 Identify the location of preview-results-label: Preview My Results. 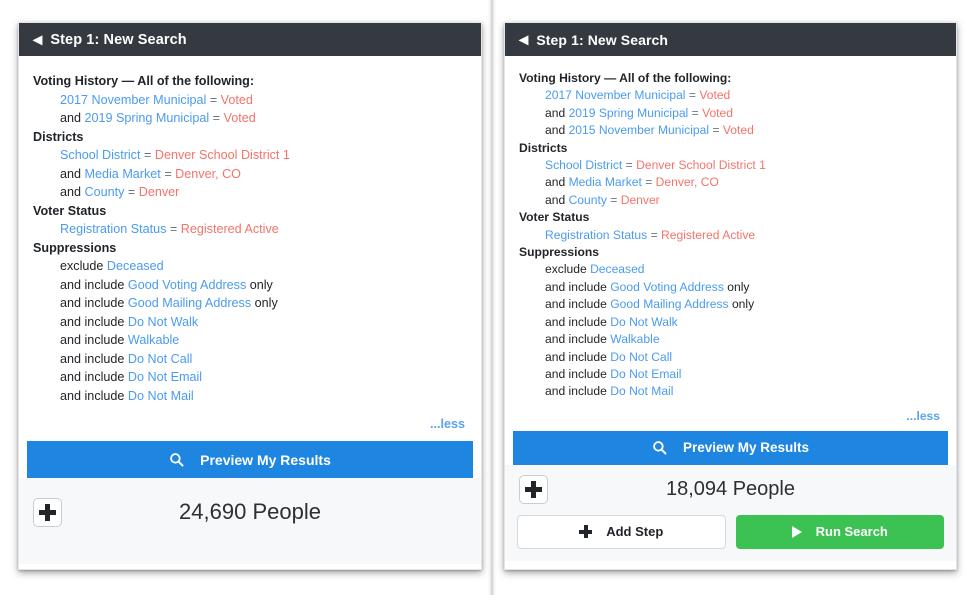
(746, 448).